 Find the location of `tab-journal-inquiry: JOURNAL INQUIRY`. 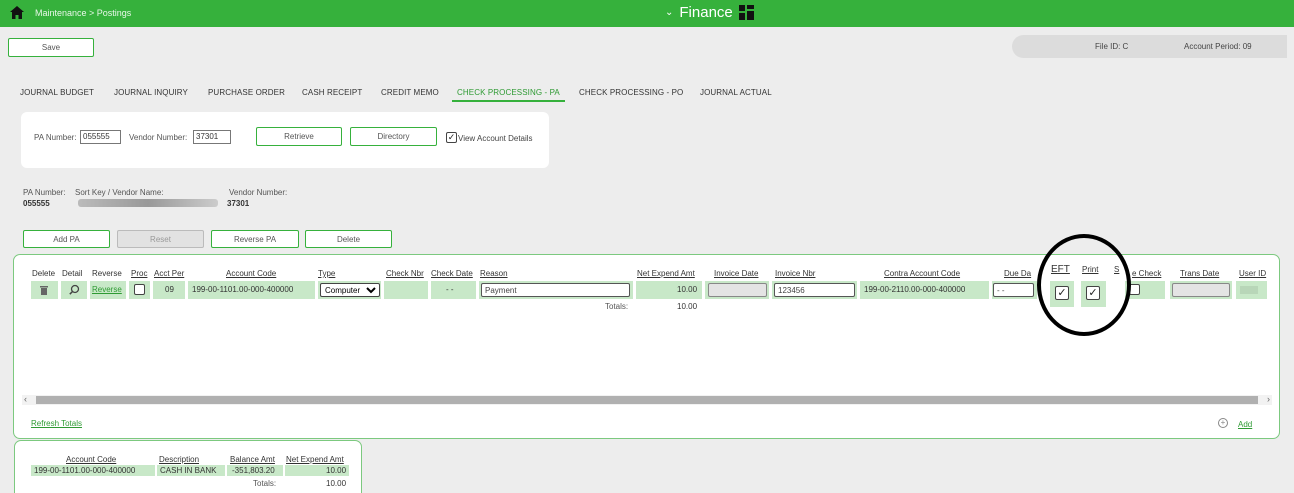

tab-journal-inquiry: JOURNAL INQUIRY is located at coordinates (151, 92).